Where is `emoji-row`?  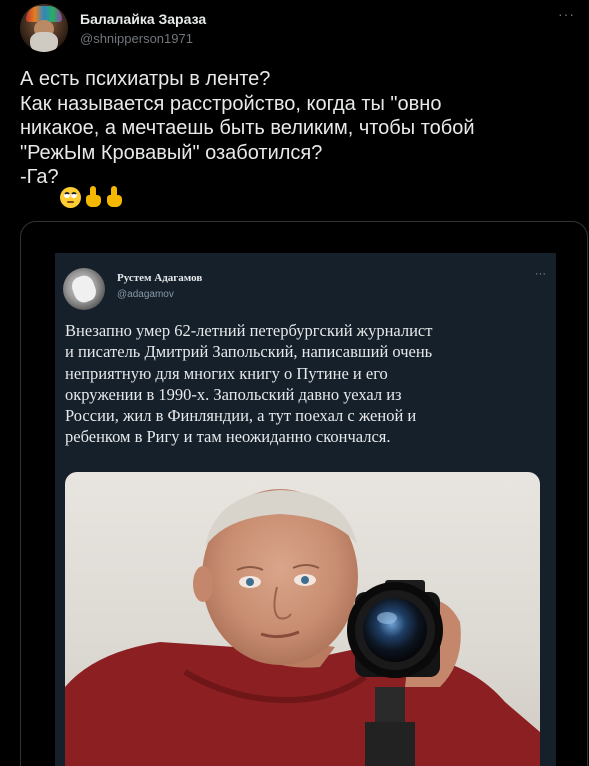
emoji-row is located at coordinates (91, 197).